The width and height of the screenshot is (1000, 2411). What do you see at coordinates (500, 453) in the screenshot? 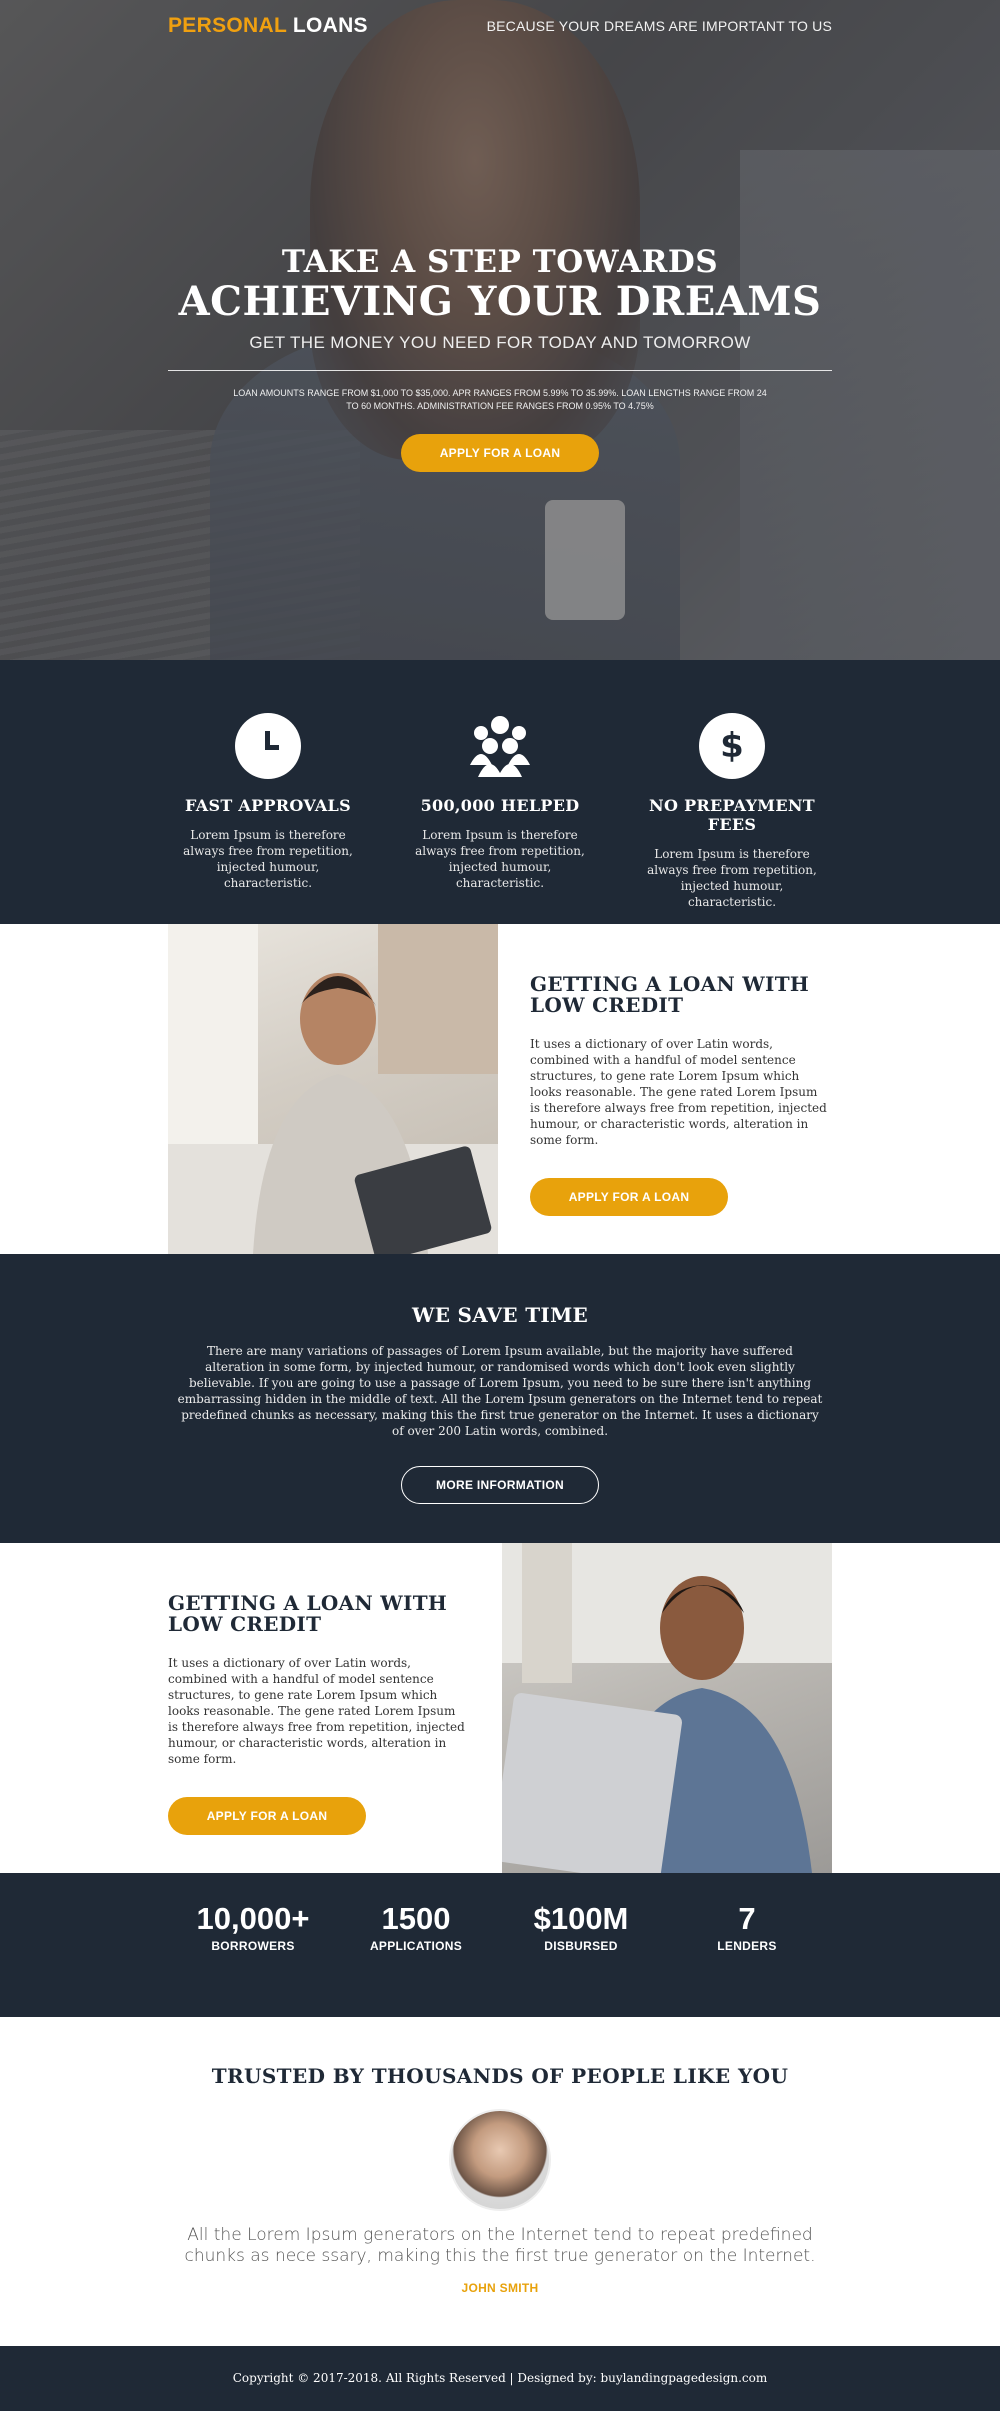
I see `hero-apply-button: APPLY FOR A LOAN` at bounding box center [500, 453].